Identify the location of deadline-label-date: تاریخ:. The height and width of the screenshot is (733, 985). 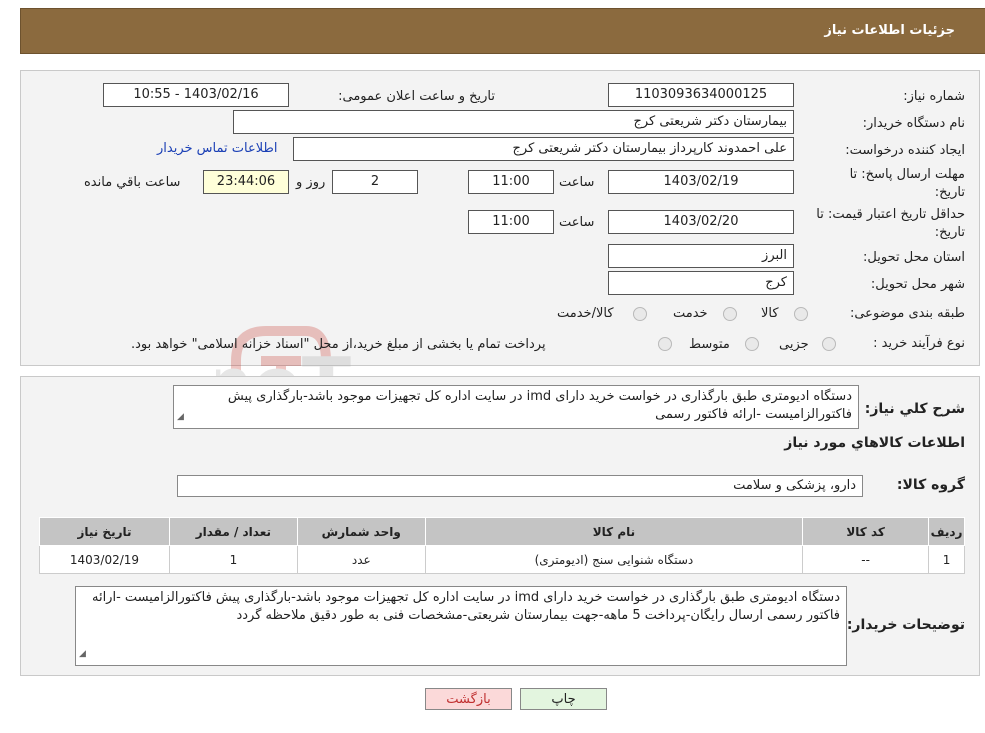
(949, 192).